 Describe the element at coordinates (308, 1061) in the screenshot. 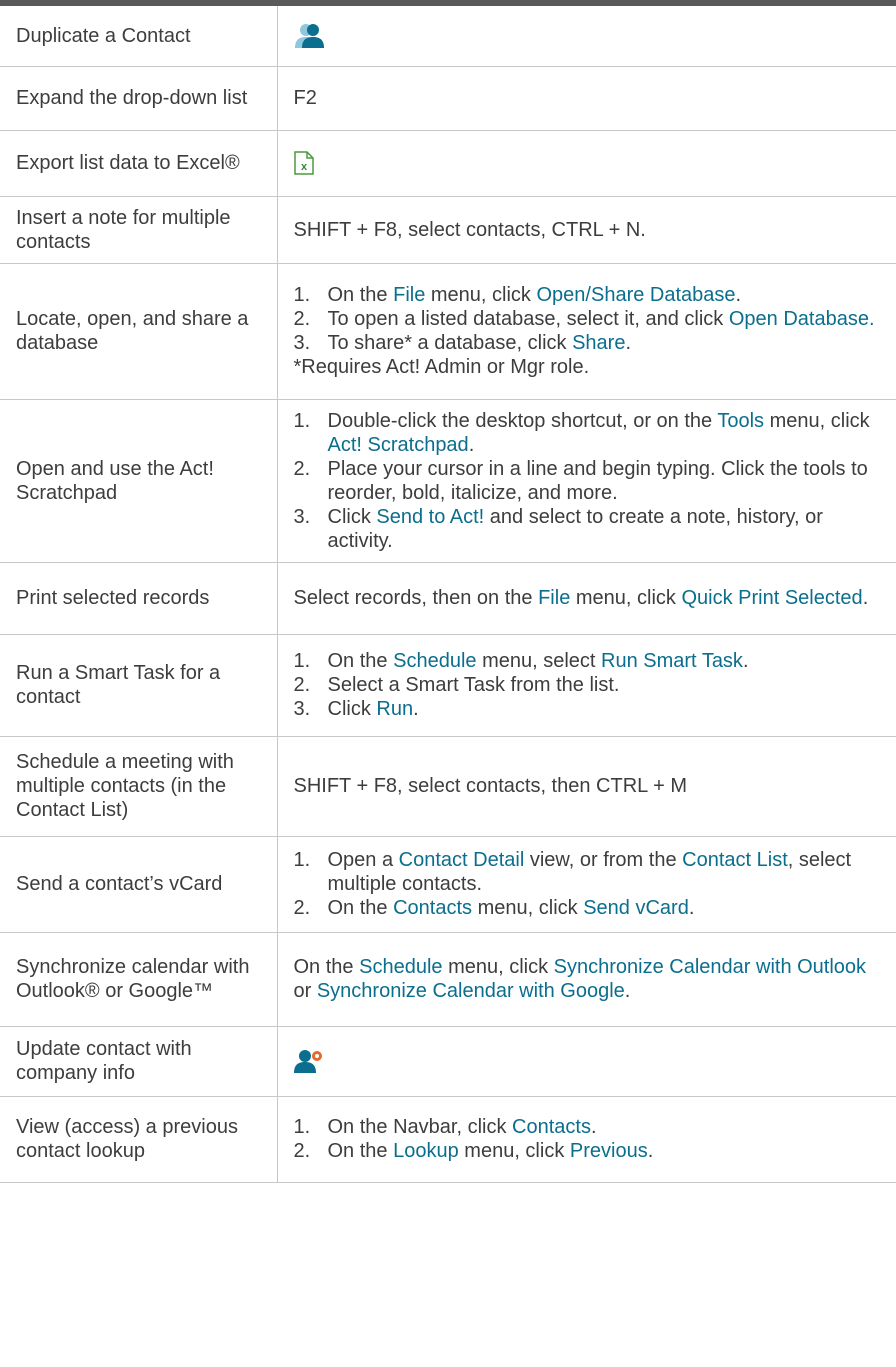

I see `update-contact-icon` at that location.